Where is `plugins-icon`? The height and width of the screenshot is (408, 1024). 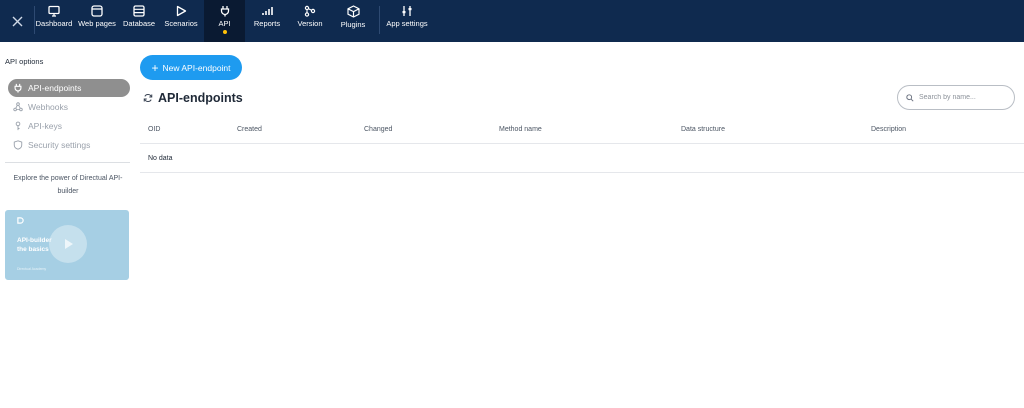 plugins-icon is located at coordinates (353, 11).